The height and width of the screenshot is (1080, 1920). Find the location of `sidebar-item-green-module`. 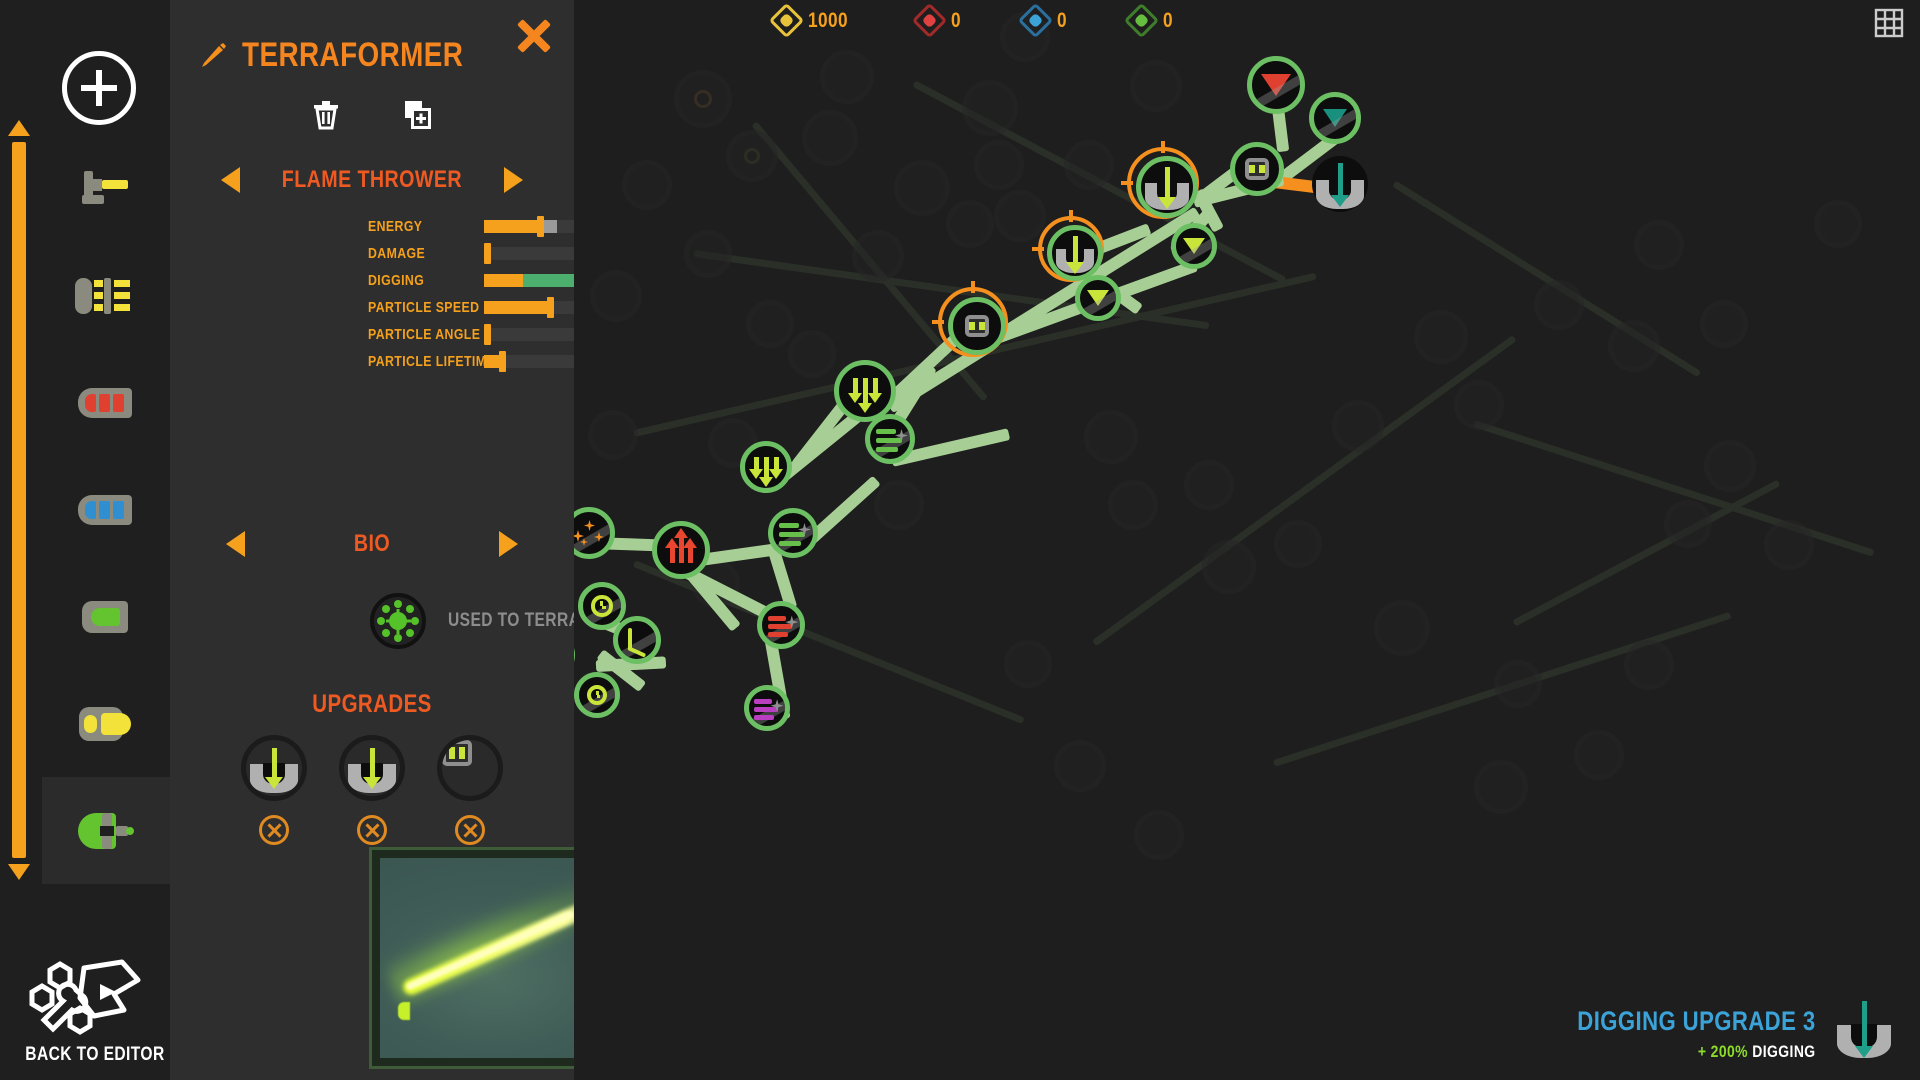

sidebar-item-green-module is located at coordinates (106, 616).